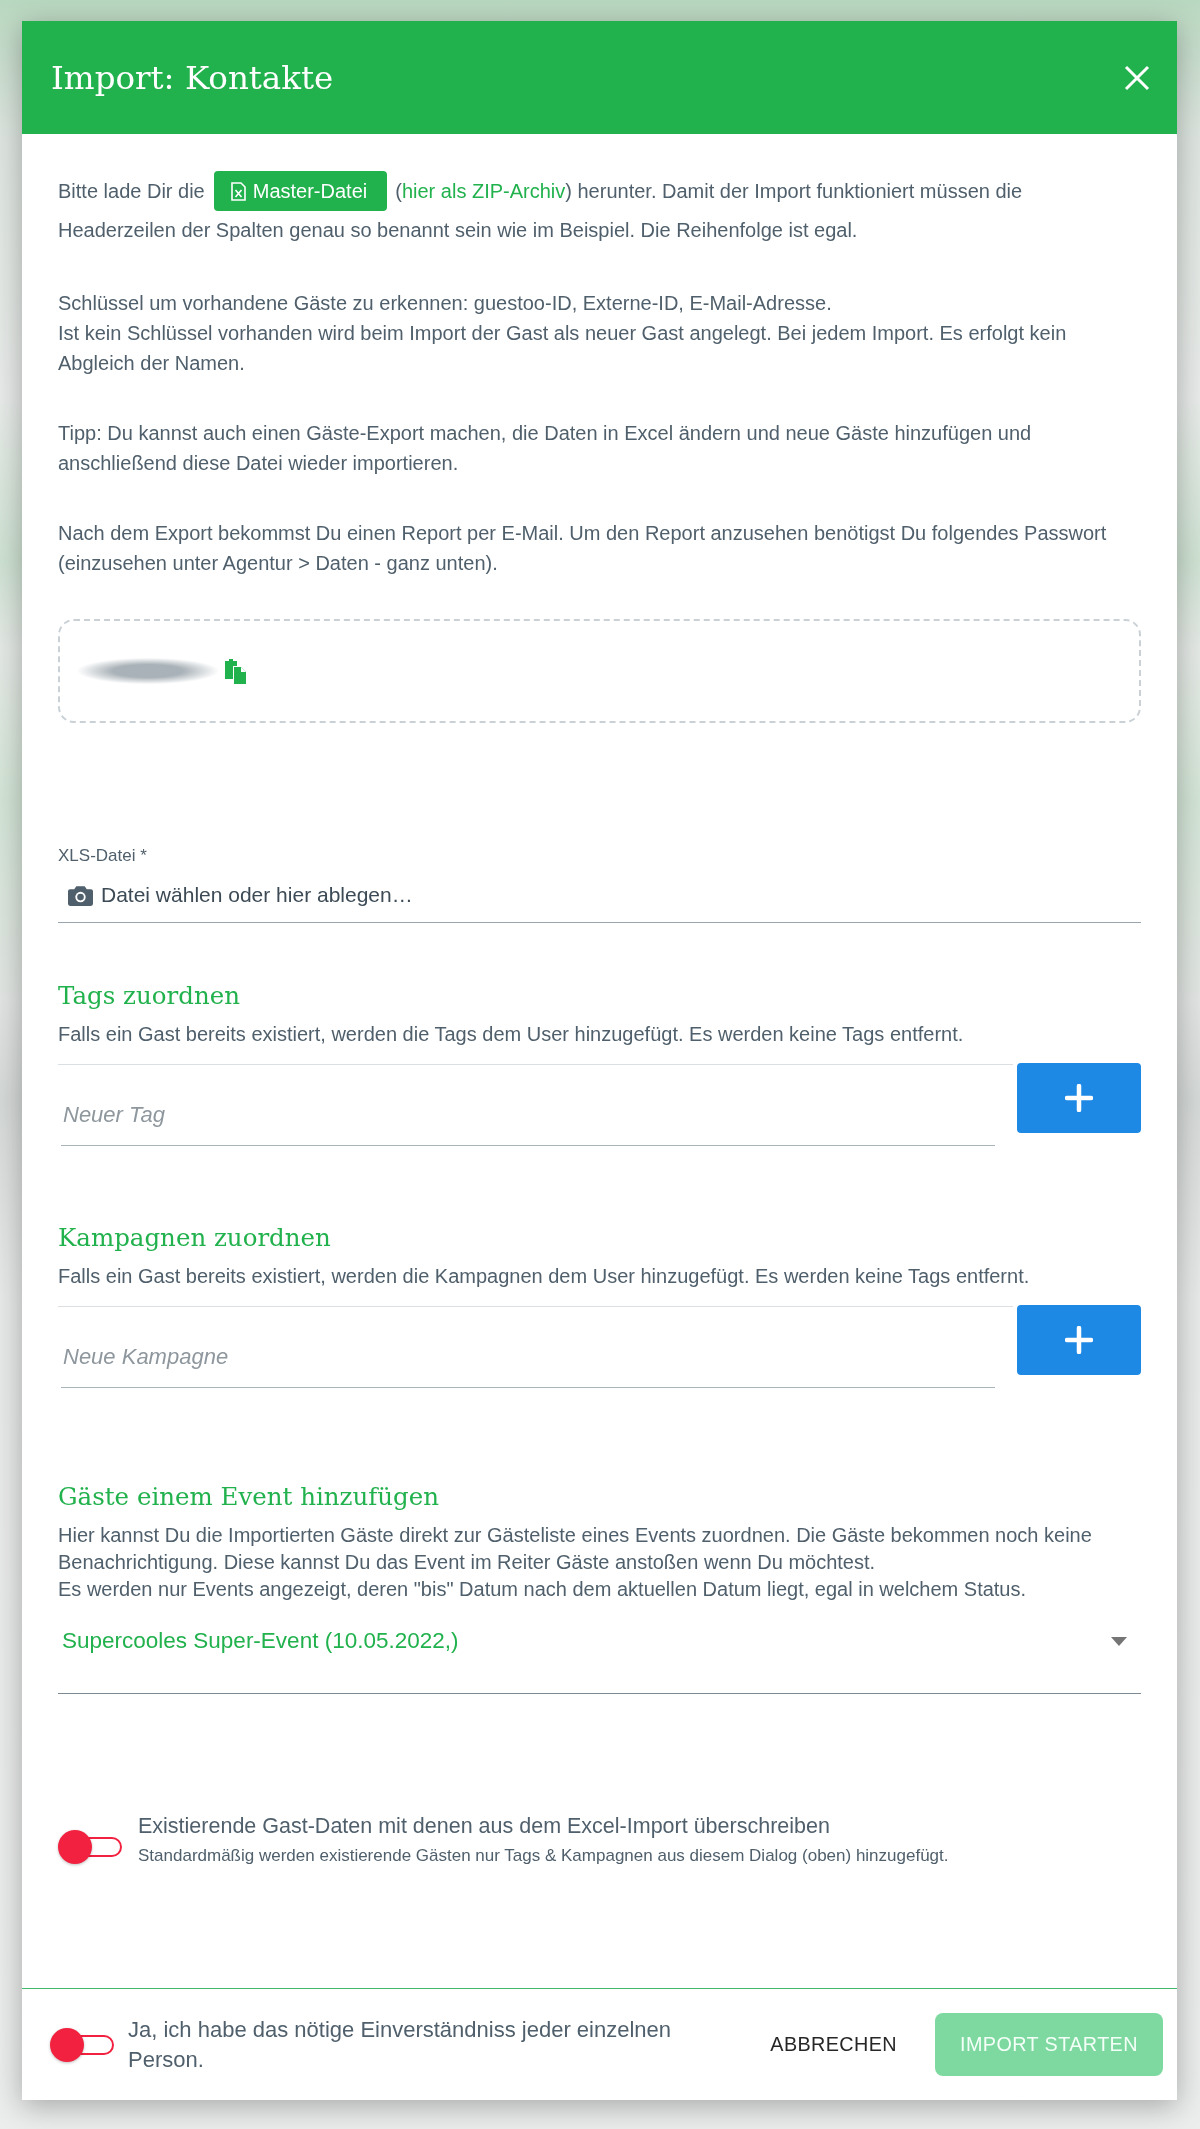 Image resolution: width=1200 pixels, height=2129 pixels. Describe the element at coordinates (1137, 77) in the screenshot. I see `close-icon` at that location.